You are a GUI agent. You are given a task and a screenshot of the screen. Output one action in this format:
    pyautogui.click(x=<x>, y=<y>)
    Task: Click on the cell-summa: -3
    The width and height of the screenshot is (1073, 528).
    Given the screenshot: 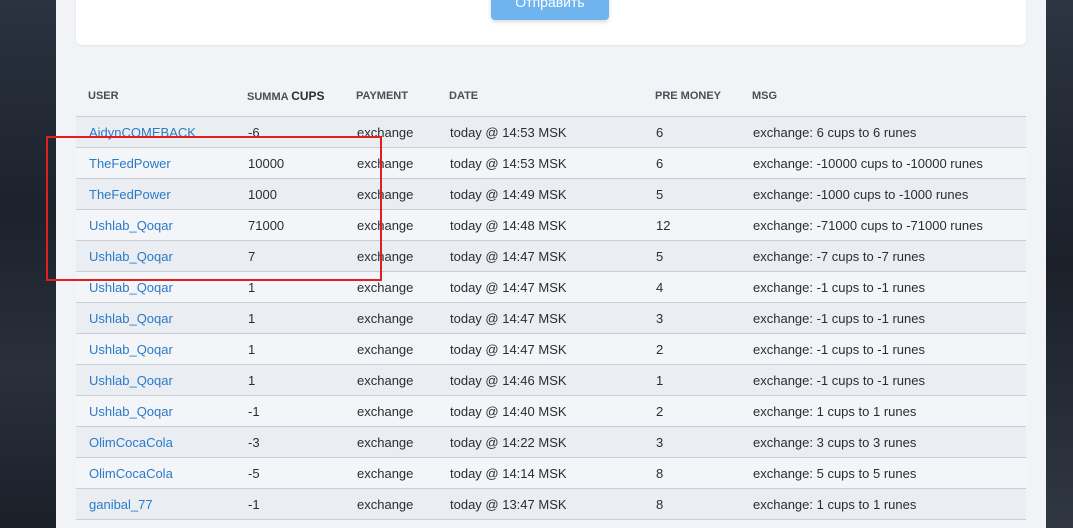 What is the action you would take?
    pyautogui.click(x=289, y=442)
    